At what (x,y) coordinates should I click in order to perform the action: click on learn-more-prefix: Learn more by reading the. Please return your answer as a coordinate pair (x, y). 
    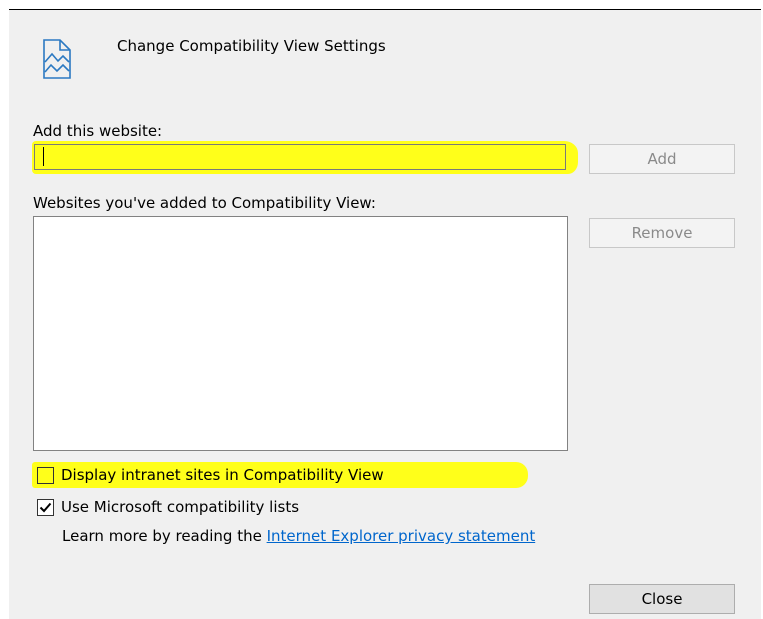
    Looking at the image, I should click on (164, 536).